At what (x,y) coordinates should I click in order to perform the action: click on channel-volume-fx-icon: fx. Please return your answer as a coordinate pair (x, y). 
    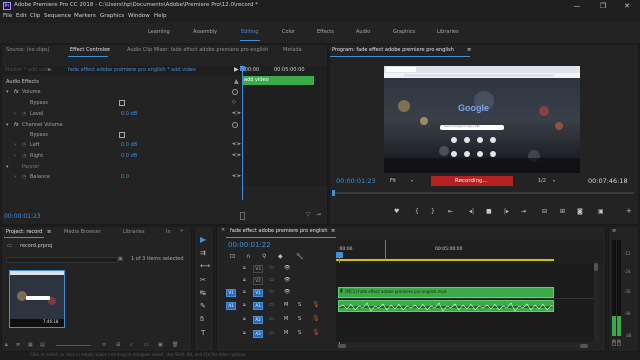
    Looking at the image, I should click on (16, 125).